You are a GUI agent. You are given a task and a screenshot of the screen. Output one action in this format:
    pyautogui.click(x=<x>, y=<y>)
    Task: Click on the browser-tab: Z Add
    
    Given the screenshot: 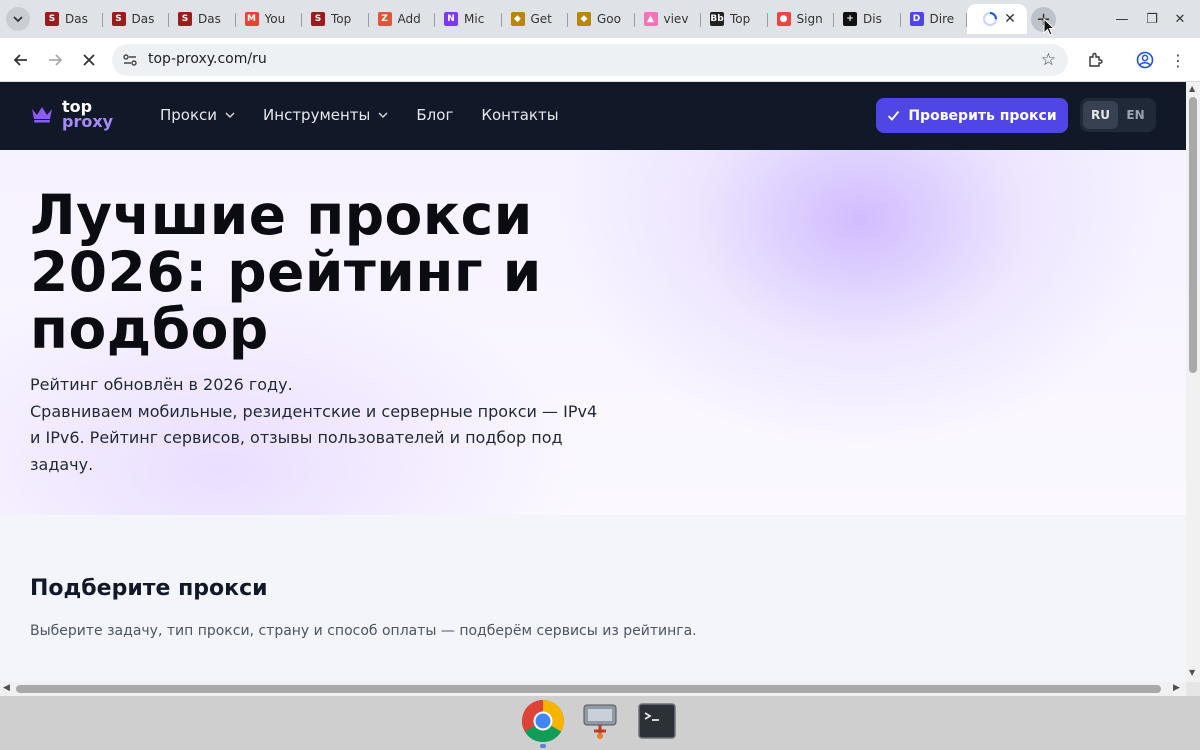 What is the action you would take?
    pyautogui.click(x=402, y=19)
    